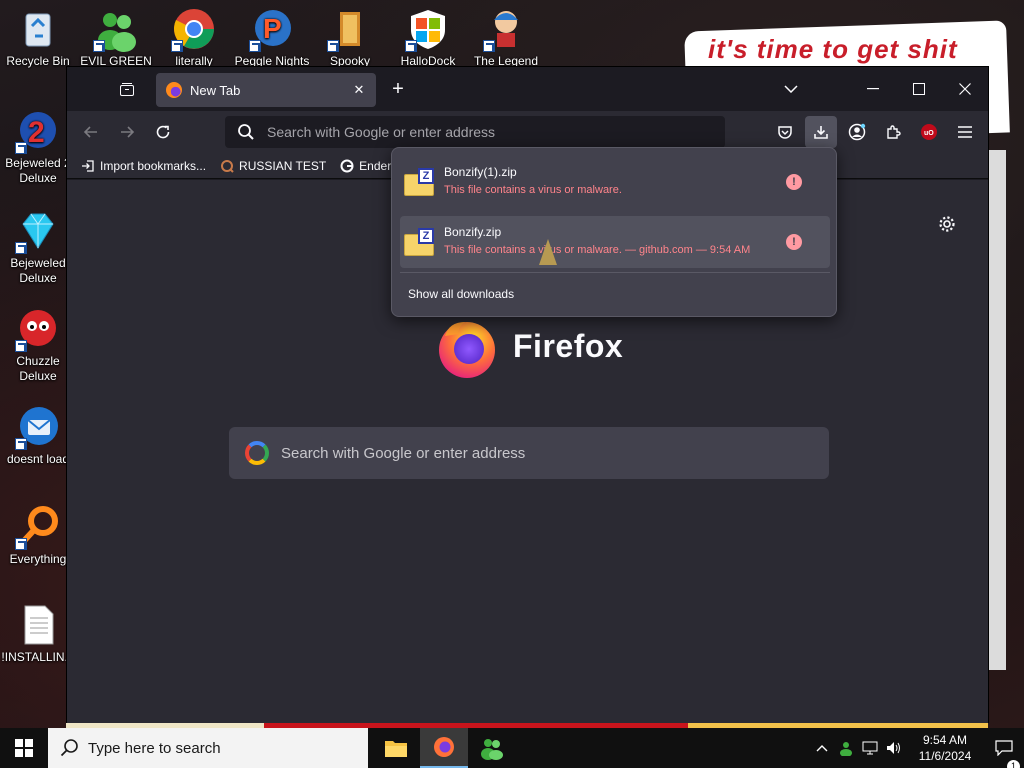  I want to click on chrome-icon, so click(194, 29).